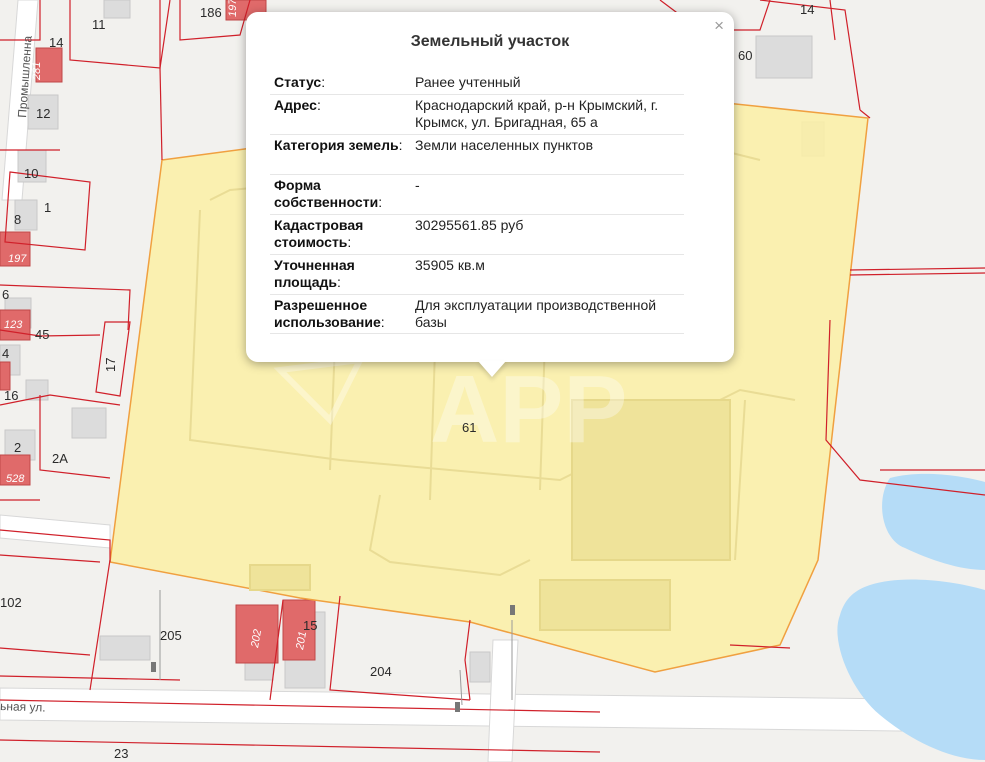 The image size is (985, 762). I want to click on parcel-label: 60, so click(745, 55).